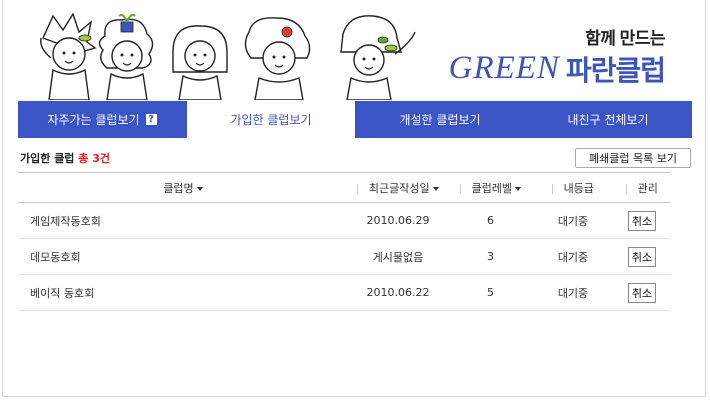 The width and height of the screenshot is (710, 401). Describe the element at coordinates (183, 257) in the screenshot. I see `club-name: 데모동호회` at that location.